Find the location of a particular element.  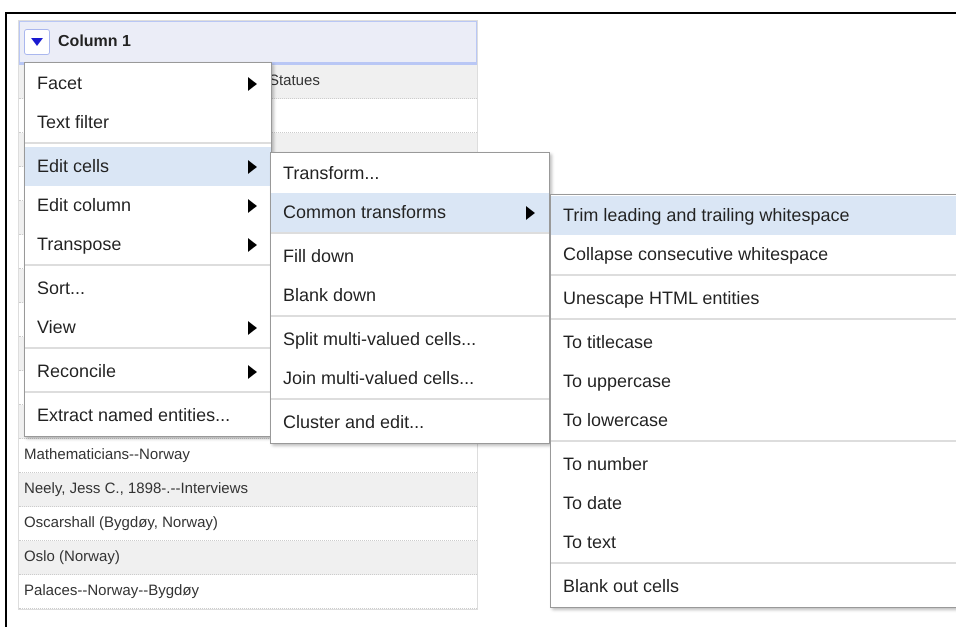

menu-item: Trim leading and trailing whitespace is located at coordinates (753, 215).